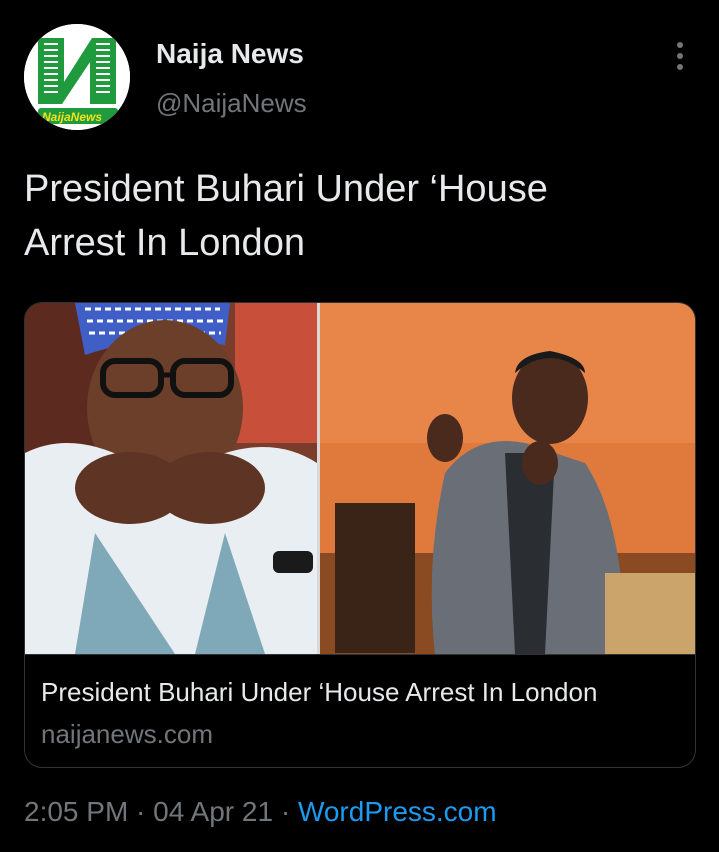 The height and width of the screenshot is (852, 719). Describe the element at coordinates (127, 734) in the screenshot. I see `link-card-domain: naijanews.com` at that location.